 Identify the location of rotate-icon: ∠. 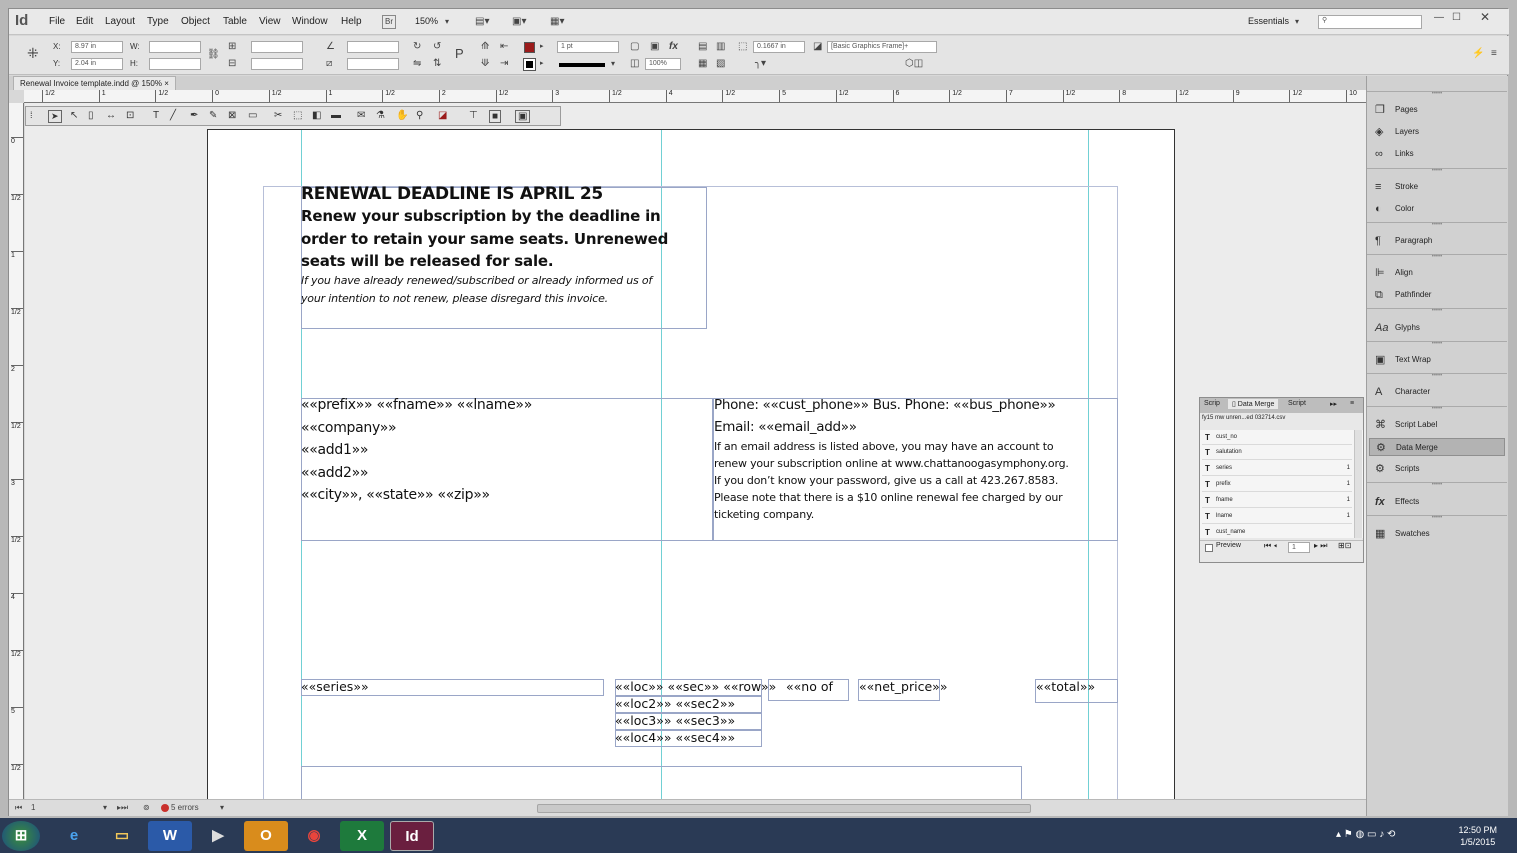
(330, 47).